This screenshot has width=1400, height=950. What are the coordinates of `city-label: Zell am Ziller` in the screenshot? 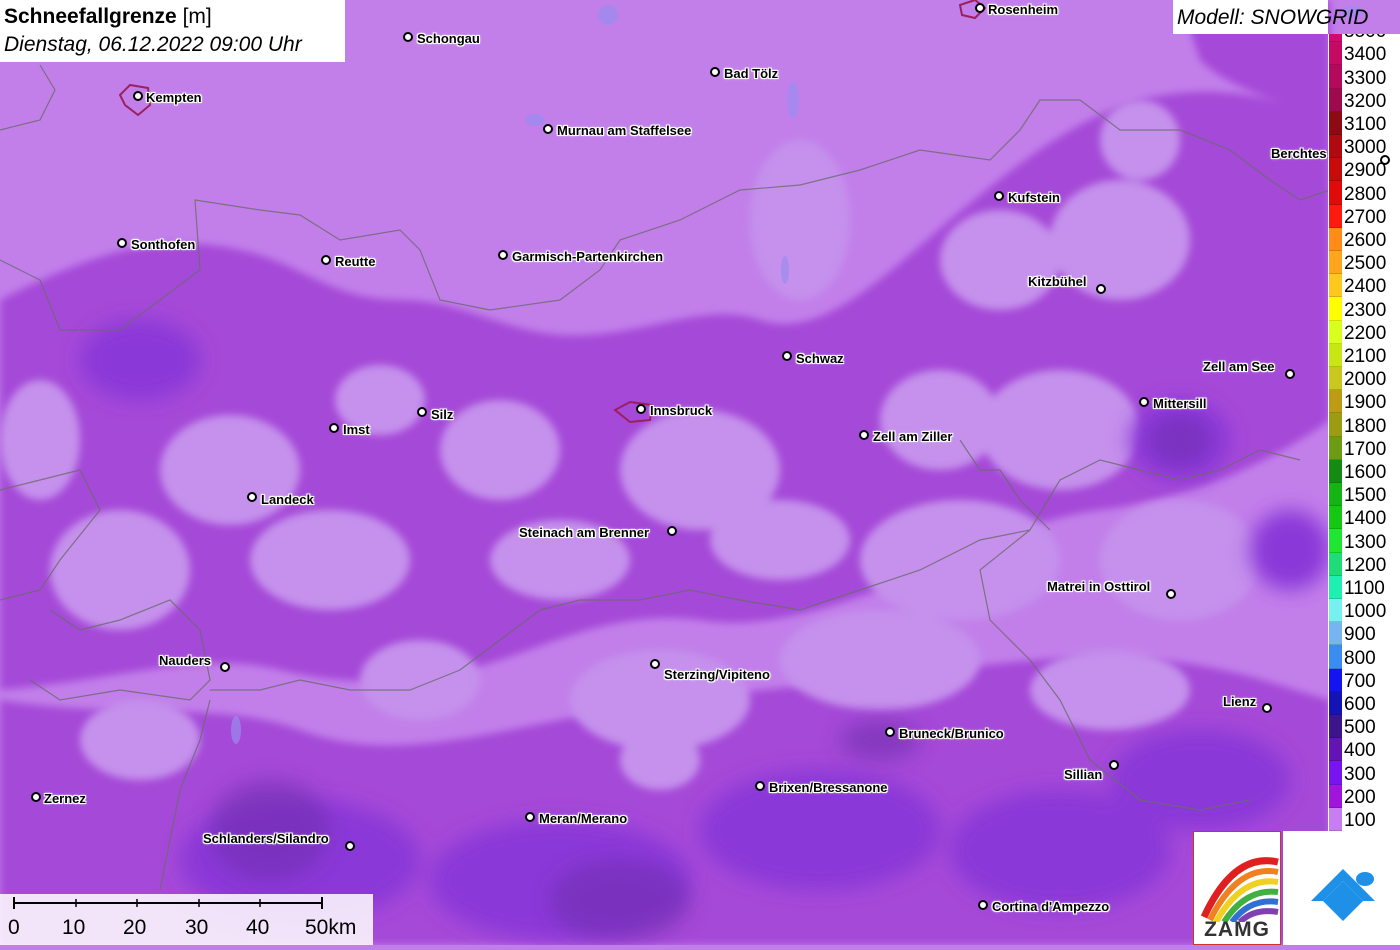 It's located at (913, 436).